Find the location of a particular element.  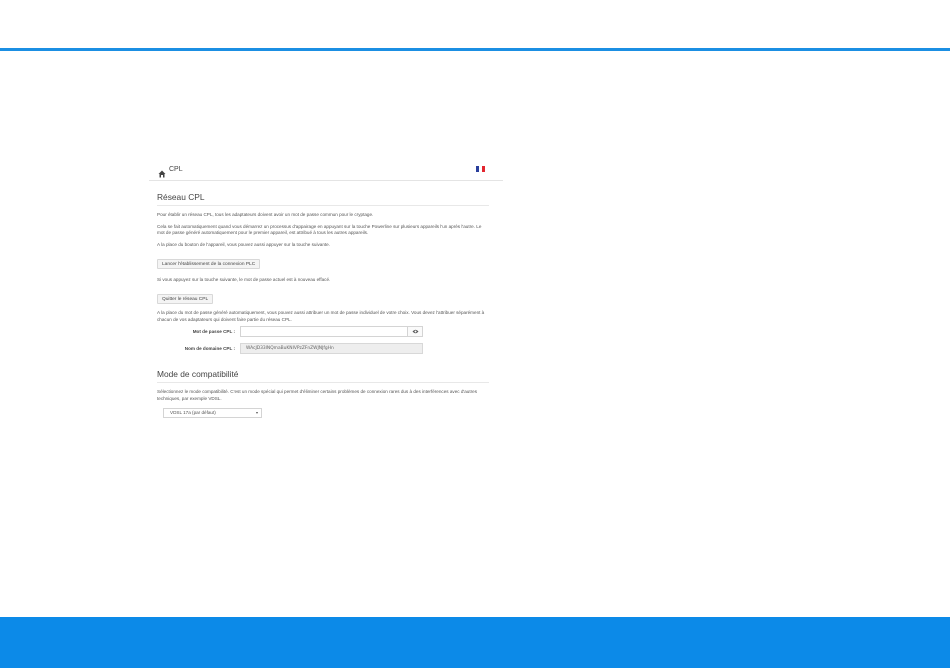

password-label: Mot de passe CPL : is located at coordinates (213, 332).